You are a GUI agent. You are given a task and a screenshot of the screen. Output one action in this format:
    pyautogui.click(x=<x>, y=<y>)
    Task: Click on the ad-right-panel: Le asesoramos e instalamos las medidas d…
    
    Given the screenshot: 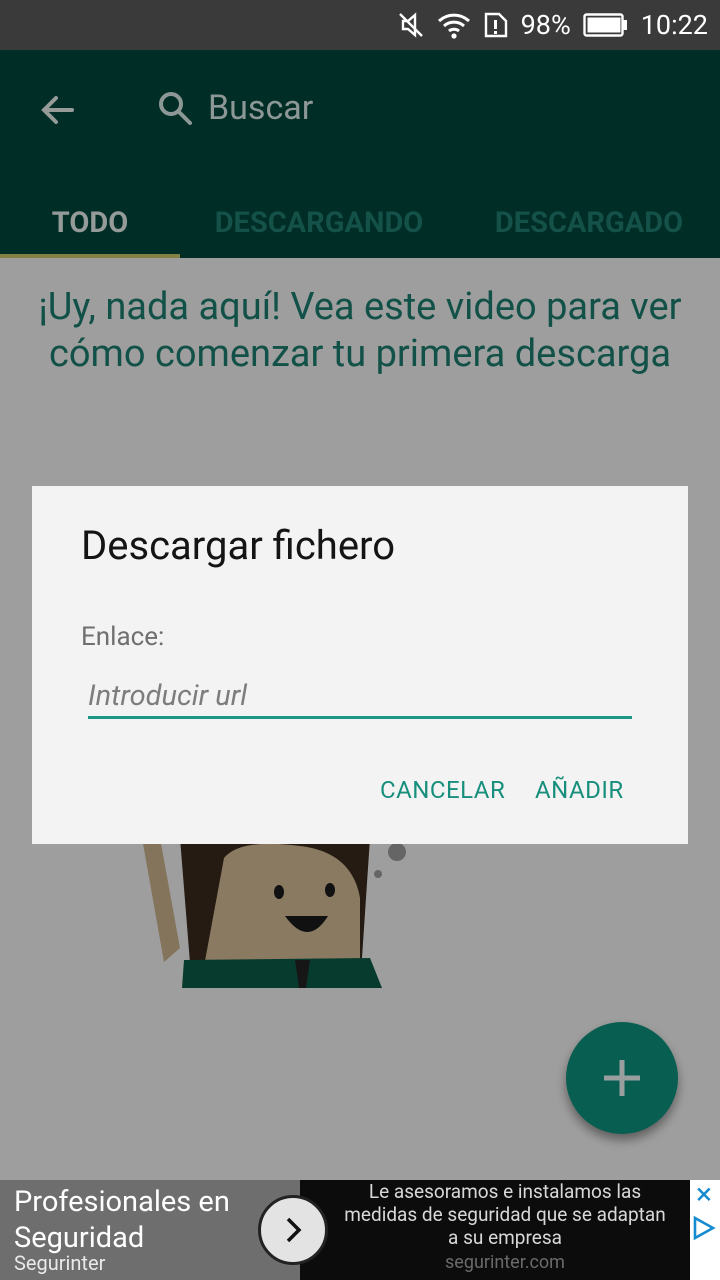 What is the action you would take?
    pyautogui.click(x=495, y=1230)
    